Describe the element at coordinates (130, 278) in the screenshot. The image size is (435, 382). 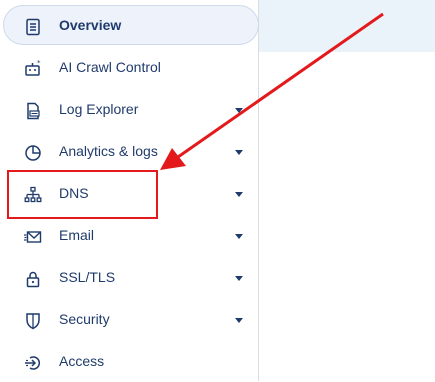
I see `sidebar-item-ssl-tls: SSL/TLS` at that location.